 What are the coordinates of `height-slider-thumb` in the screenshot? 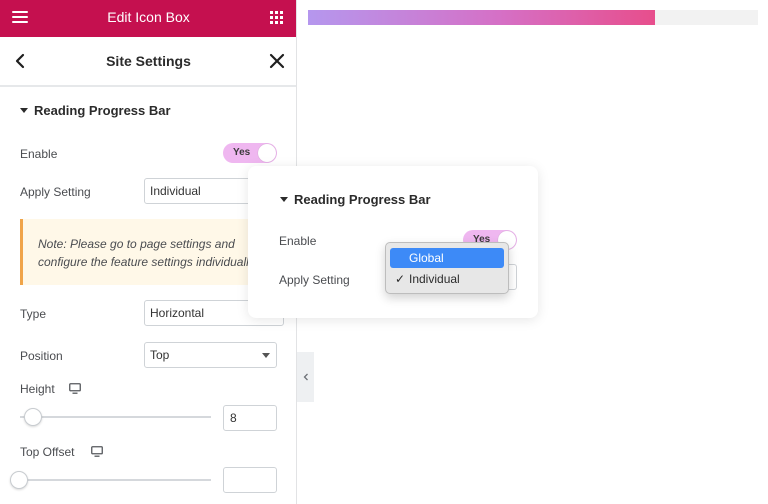 It's located at (33, 417).